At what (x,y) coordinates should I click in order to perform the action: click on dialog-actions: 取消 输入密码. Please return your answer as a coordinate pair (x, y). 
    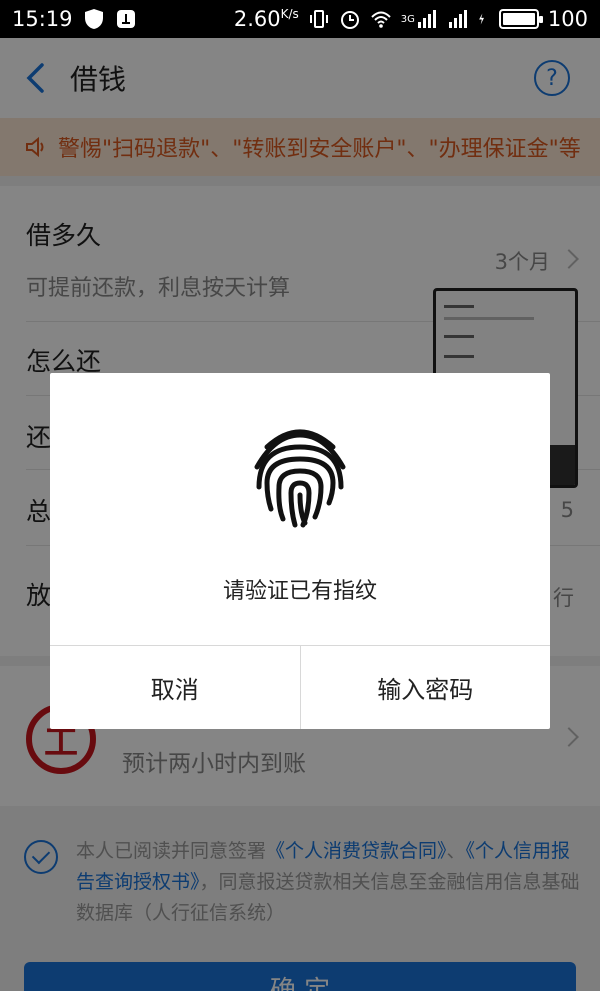
    Looking at the image, I should click on (300, 687).